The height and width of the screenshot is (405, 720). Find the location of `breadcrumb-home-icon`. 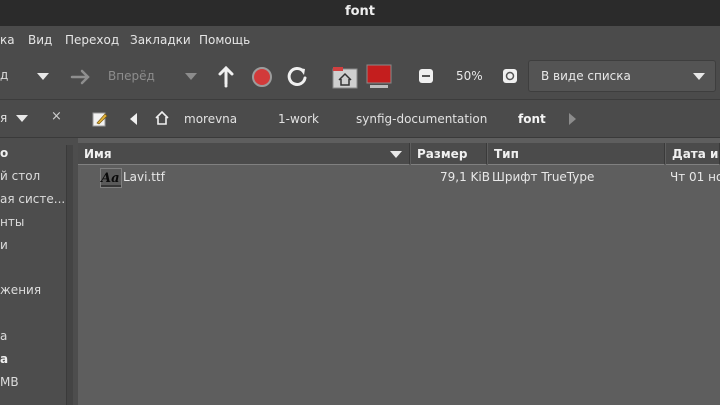

breadcrumb-home-icon is located at coordinates (162, 118).